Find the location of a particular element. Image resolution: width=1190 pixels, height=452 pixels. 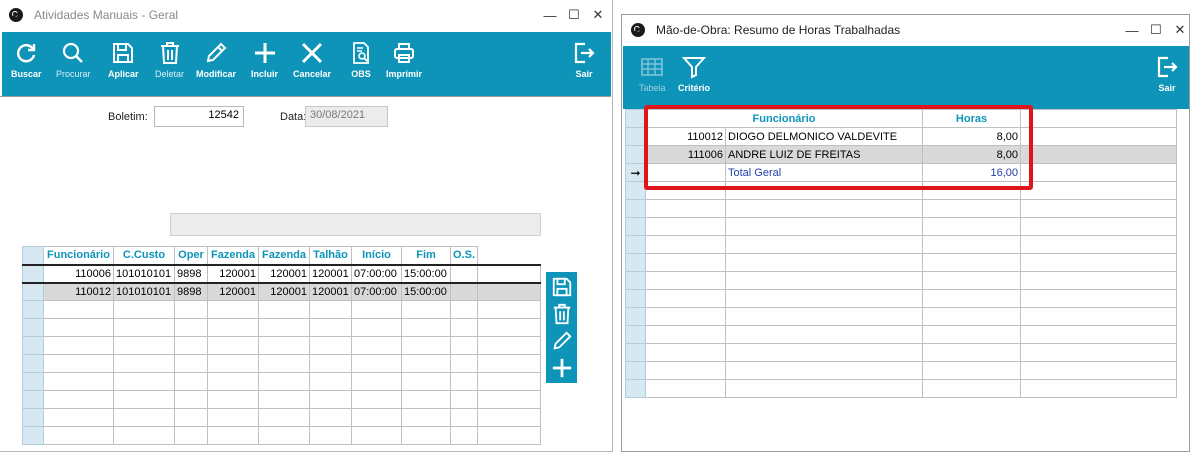

procurar-button: Procurar is located at coordinates (73, 60).